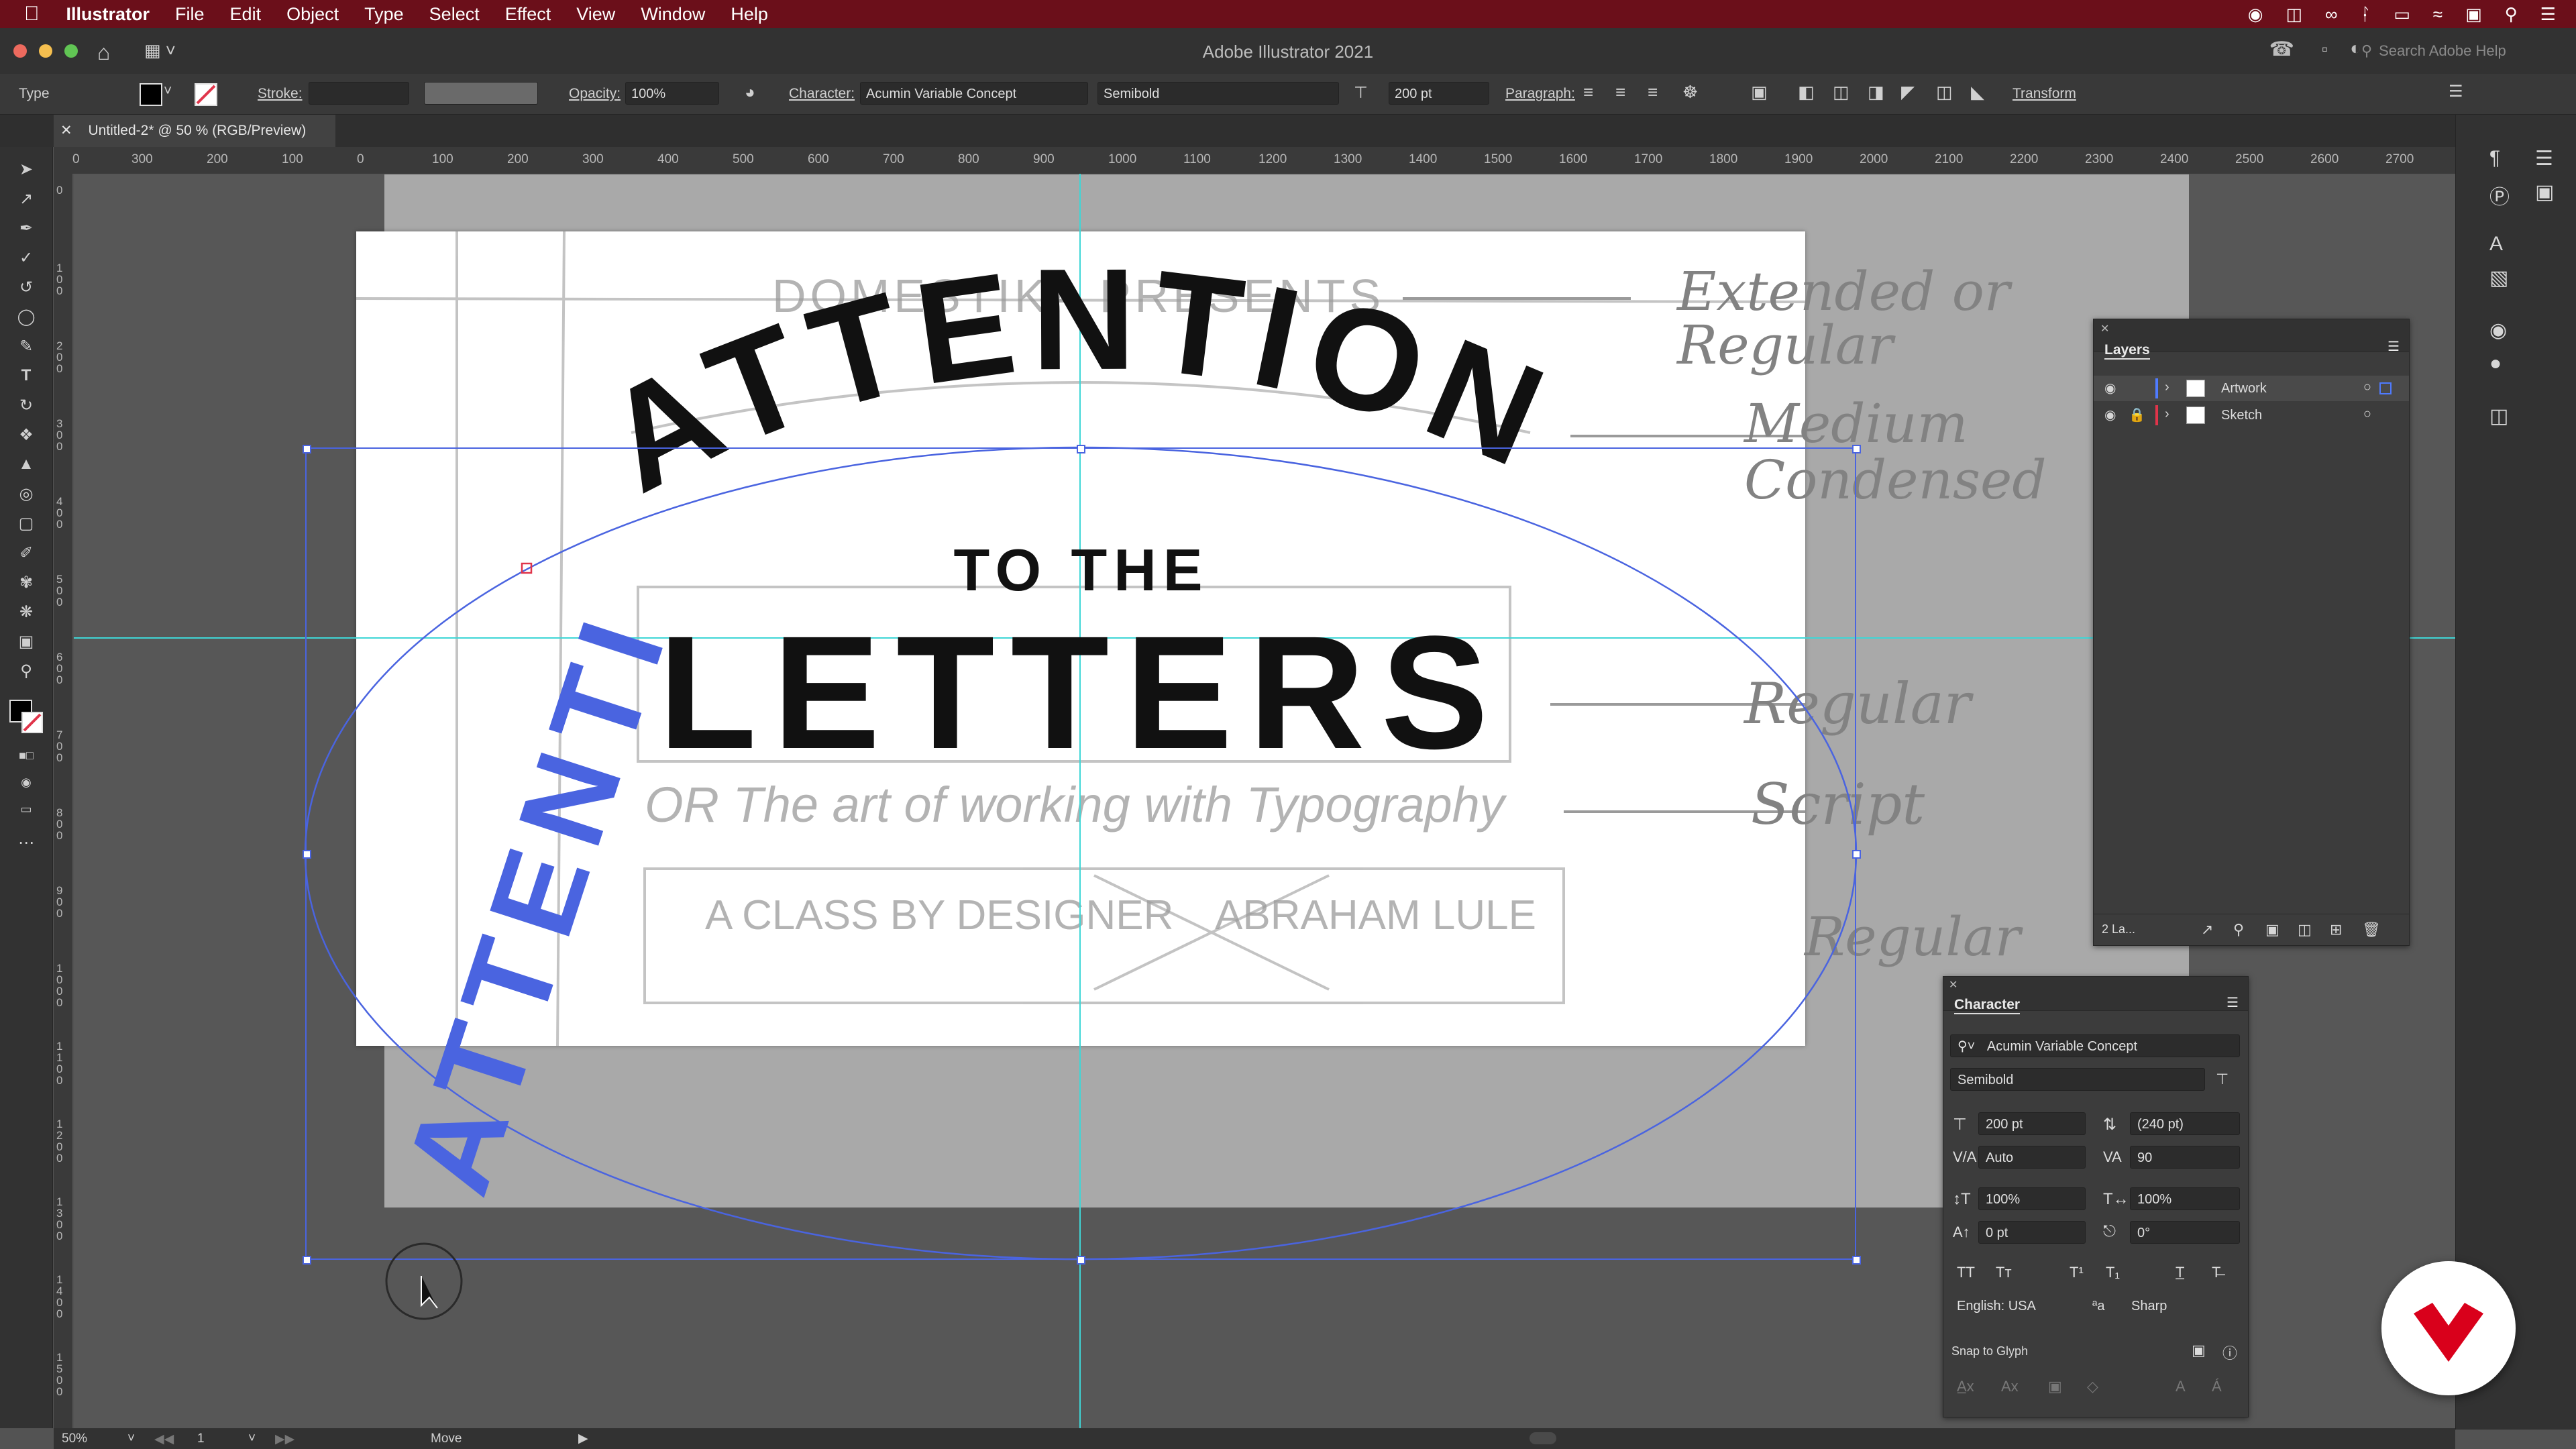  What do you see at coordinates (2216, 1272) in the screenshot?
I see `strikethrough-icon: T̶` at bounding box center [2216, 1272].